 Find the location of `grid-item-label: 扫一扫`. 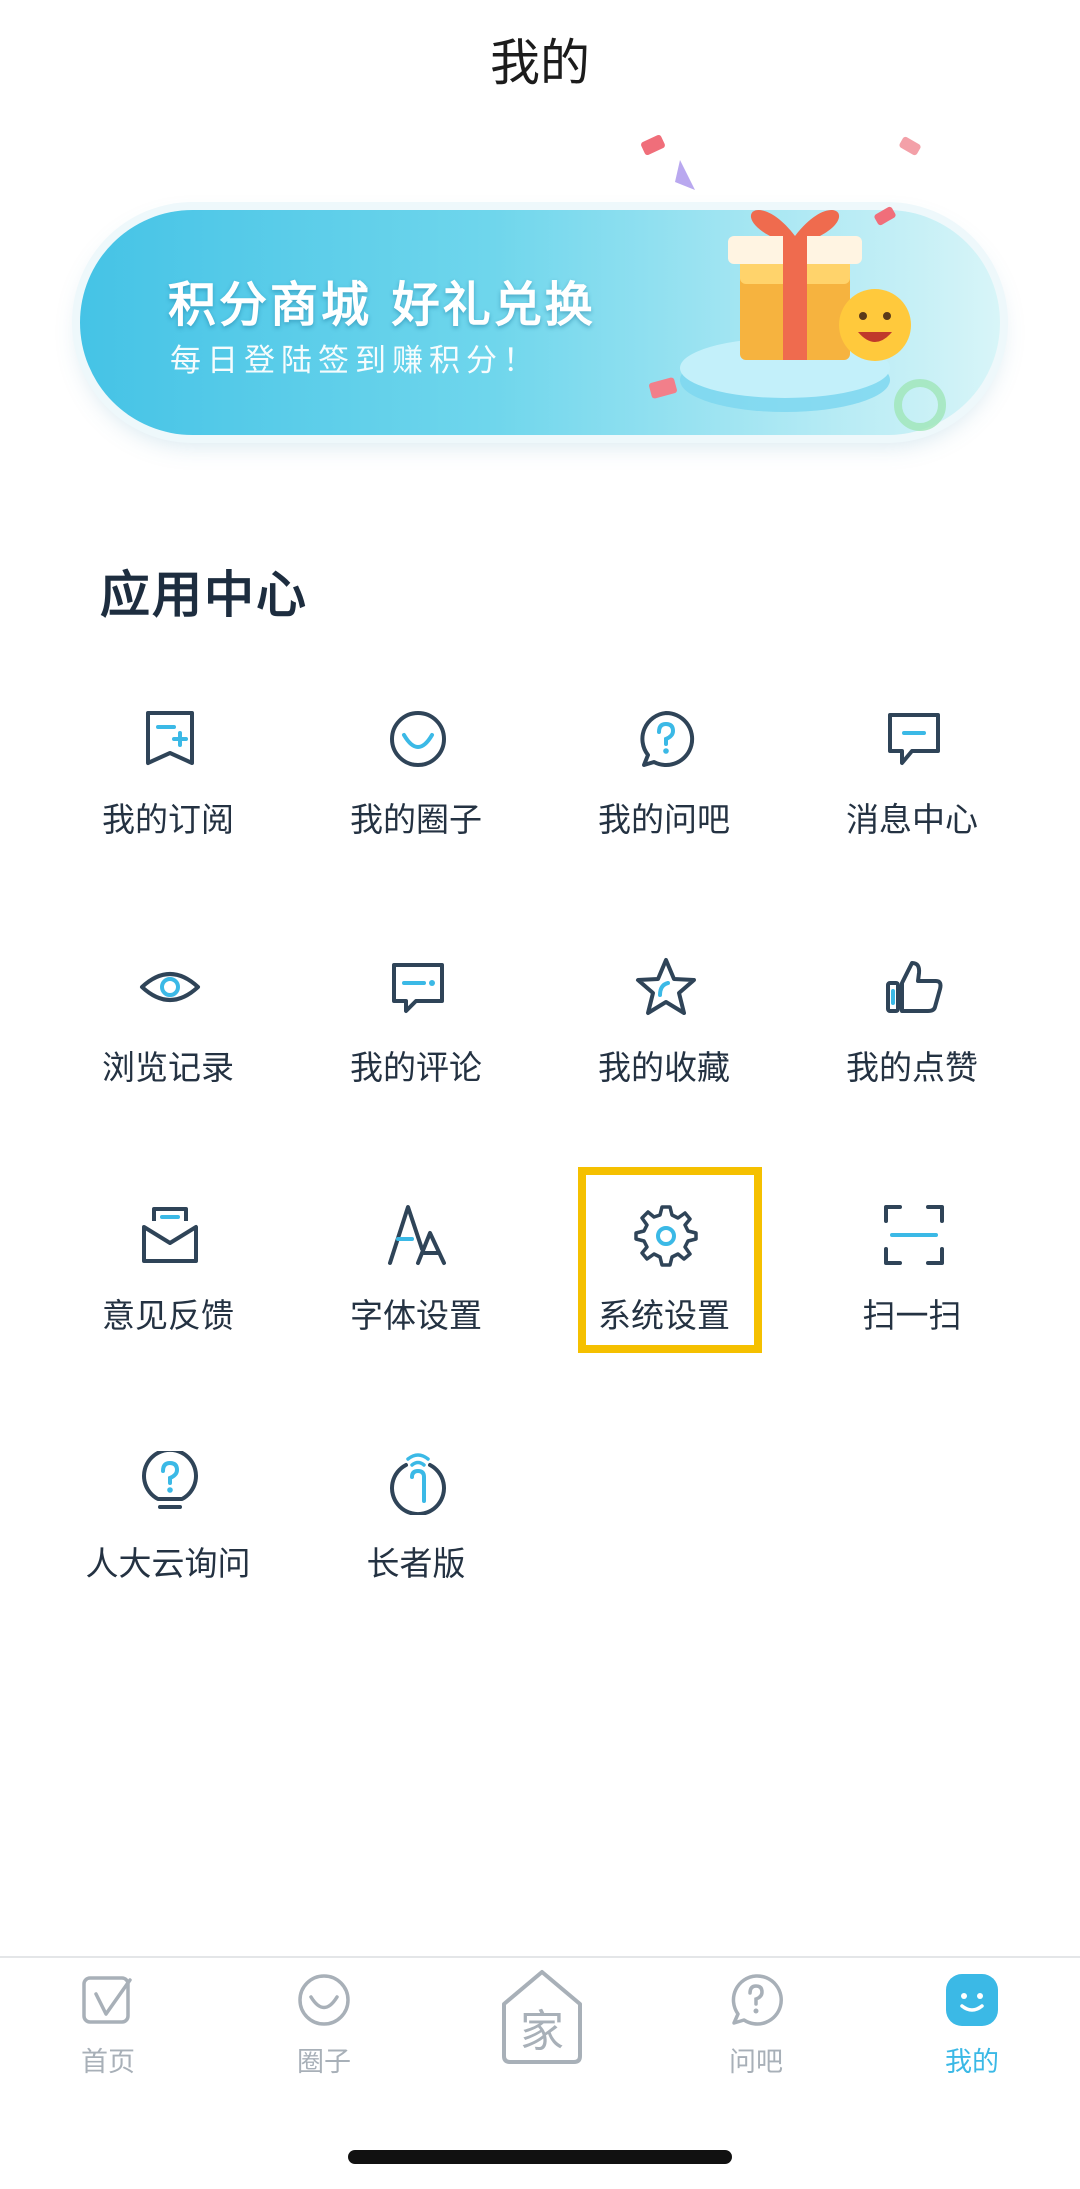

grid-item-label: 扫一扫 is located at coordinates (912, 1315).